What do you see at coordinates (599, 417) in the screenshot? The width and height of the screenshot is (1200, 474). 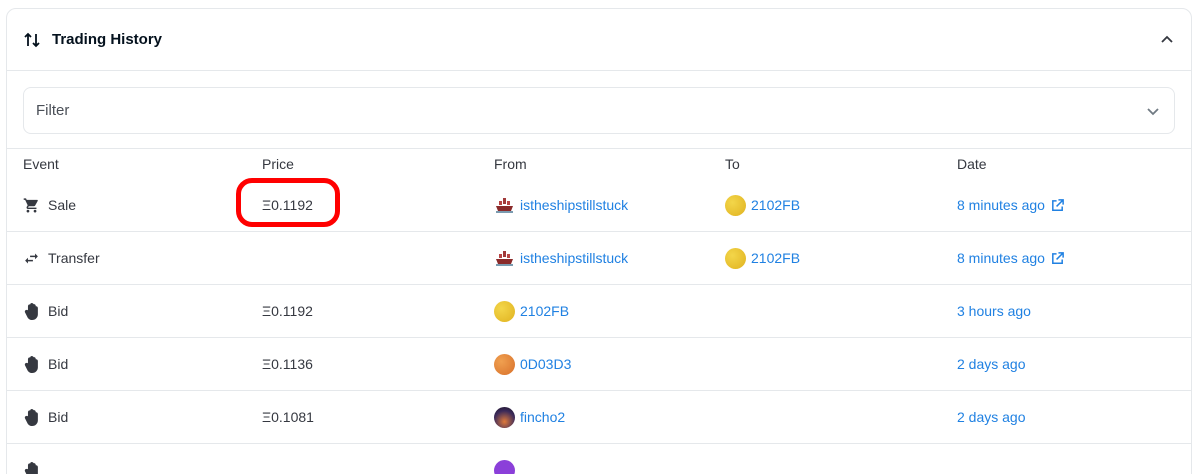 I see `table-row: Bid Ξ 0.1081 fincho2 2 days ago` at bounding box center [599, 417].